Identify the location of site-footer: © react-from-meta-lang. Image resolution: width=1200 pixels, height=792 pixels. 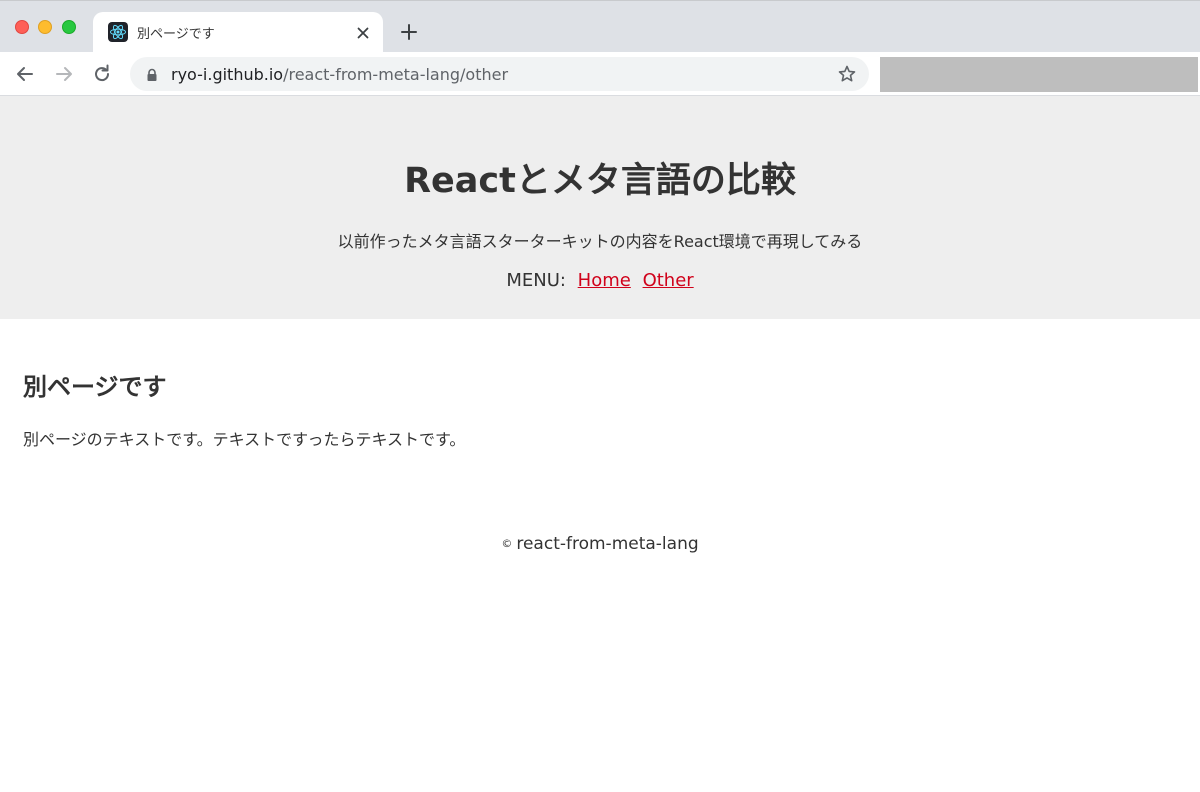
(600, 544).